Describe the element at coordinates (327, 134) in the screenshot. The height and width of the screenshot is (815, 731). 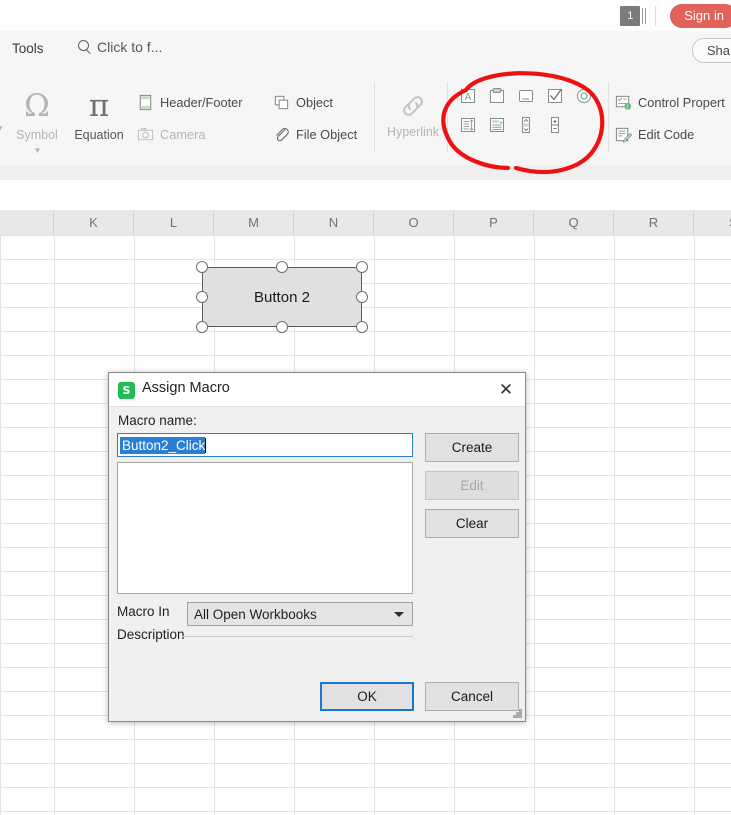
I see `file-object-label: File Object` at that location.